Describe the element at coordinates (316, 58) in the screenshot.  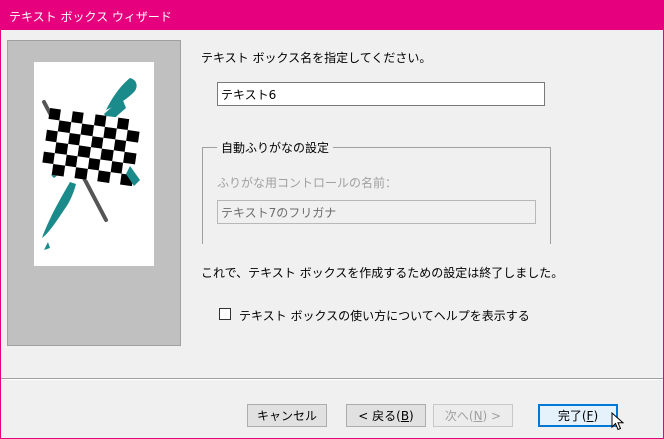
I see `name-prompt-label: テキスト ボックス名を指定してください。` at that location.